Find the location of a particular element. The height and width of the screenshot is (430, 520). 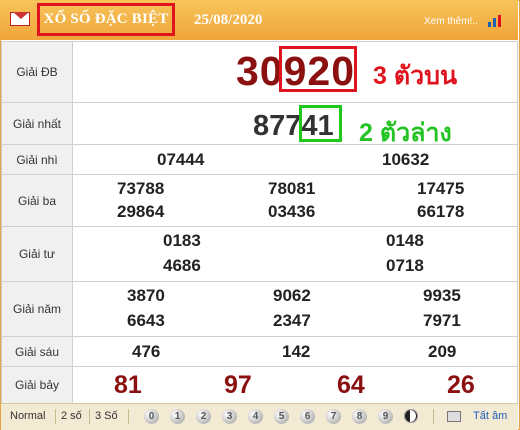

special-prize-prefix: 30 is located at coordinates (260, 71).